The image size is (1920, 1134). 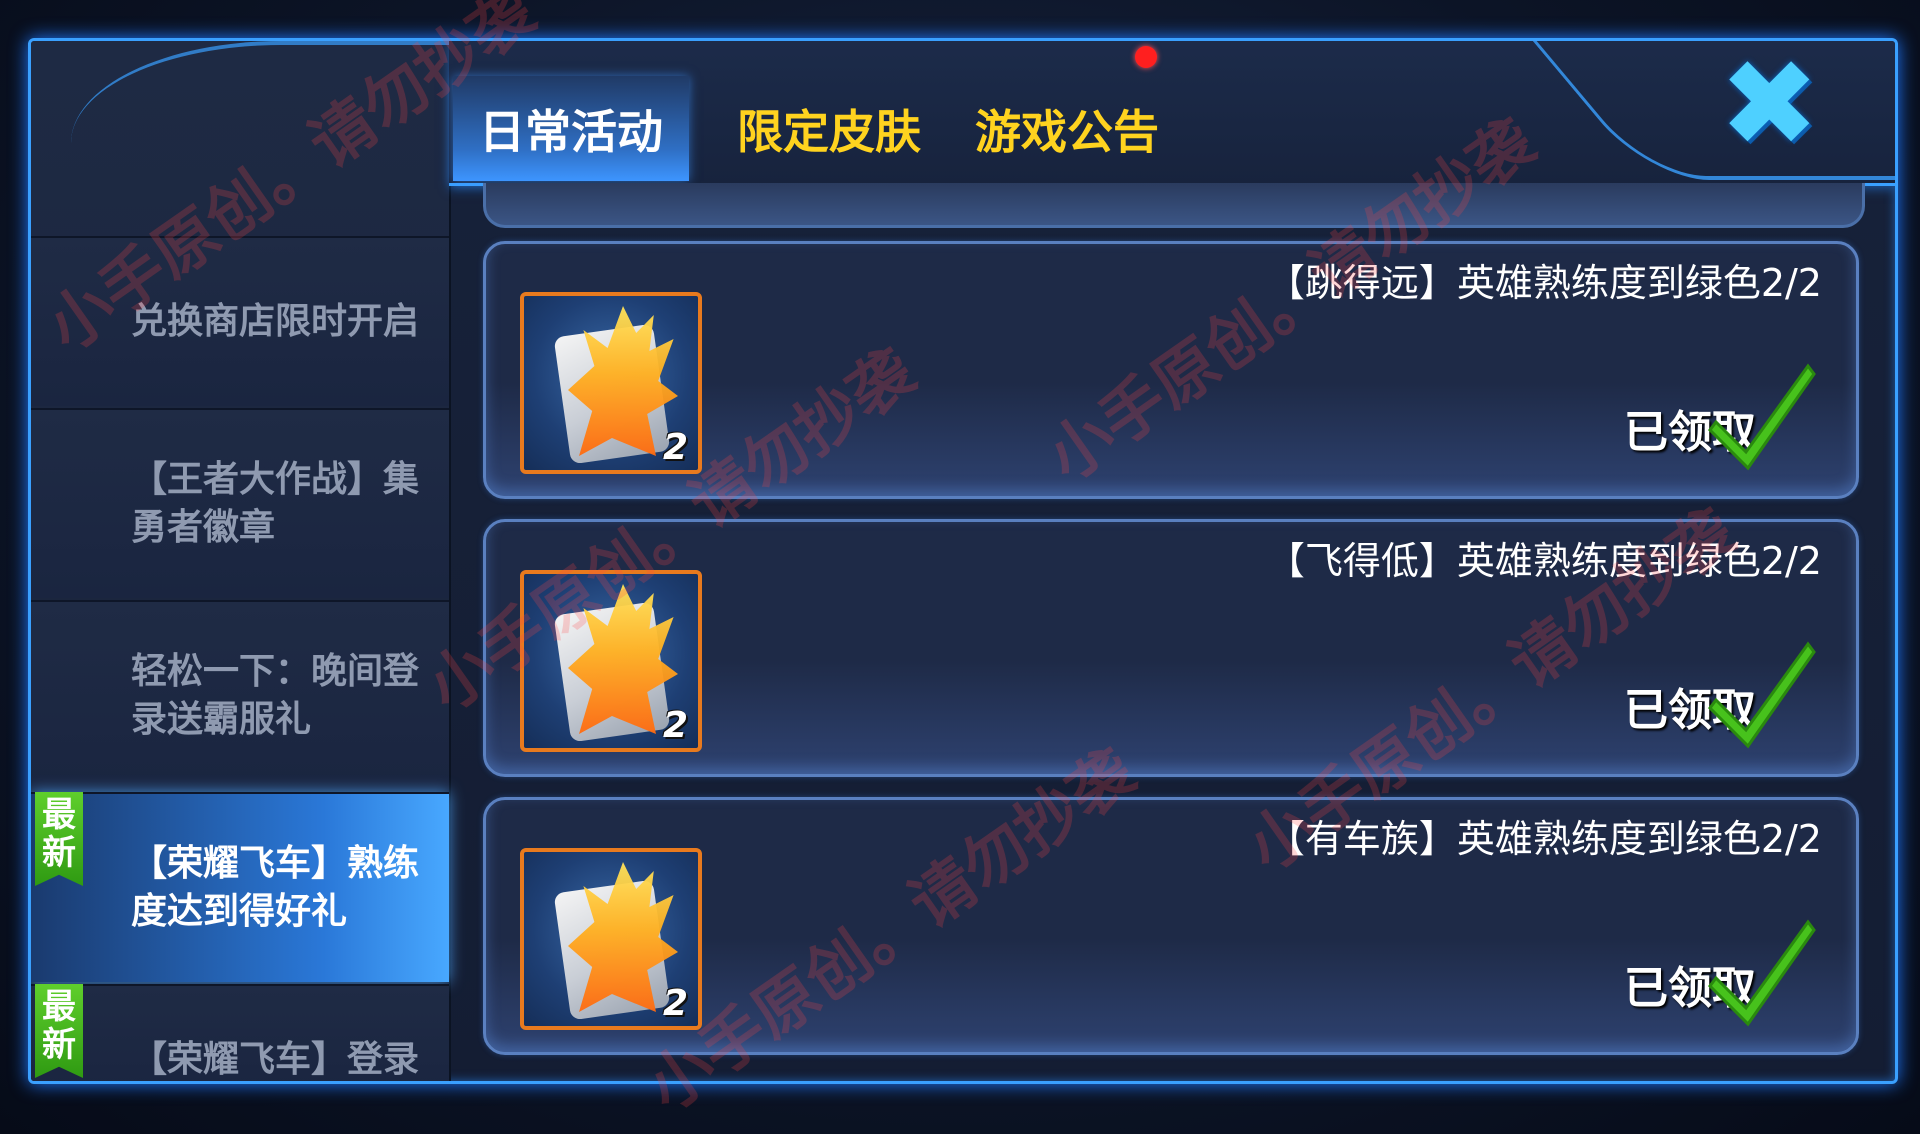 I want to click on red-dot-icon, so click(x=1146, y=57).